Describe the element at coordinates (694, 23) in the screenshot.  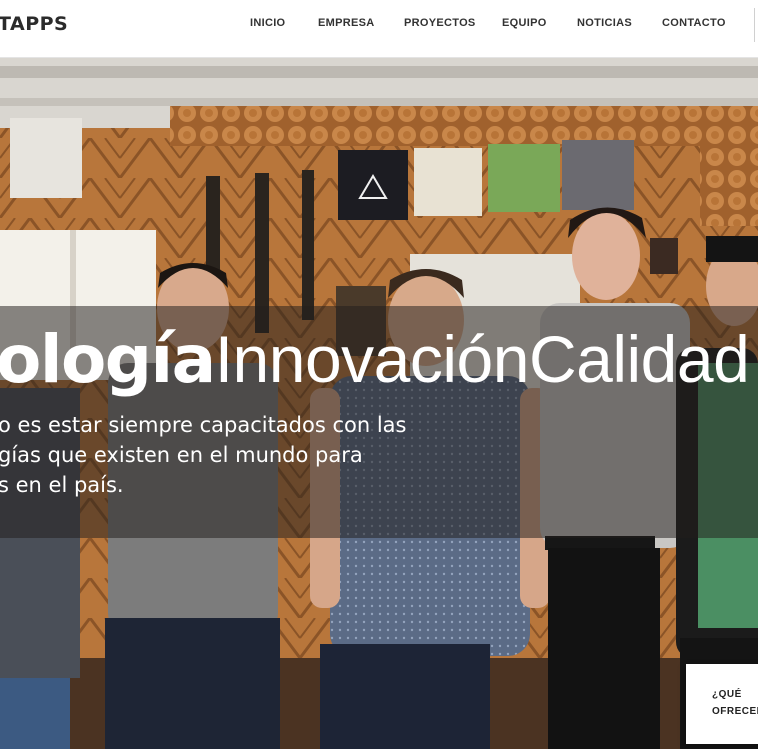
I see `nav-contacto: CONTACTO` at that location.